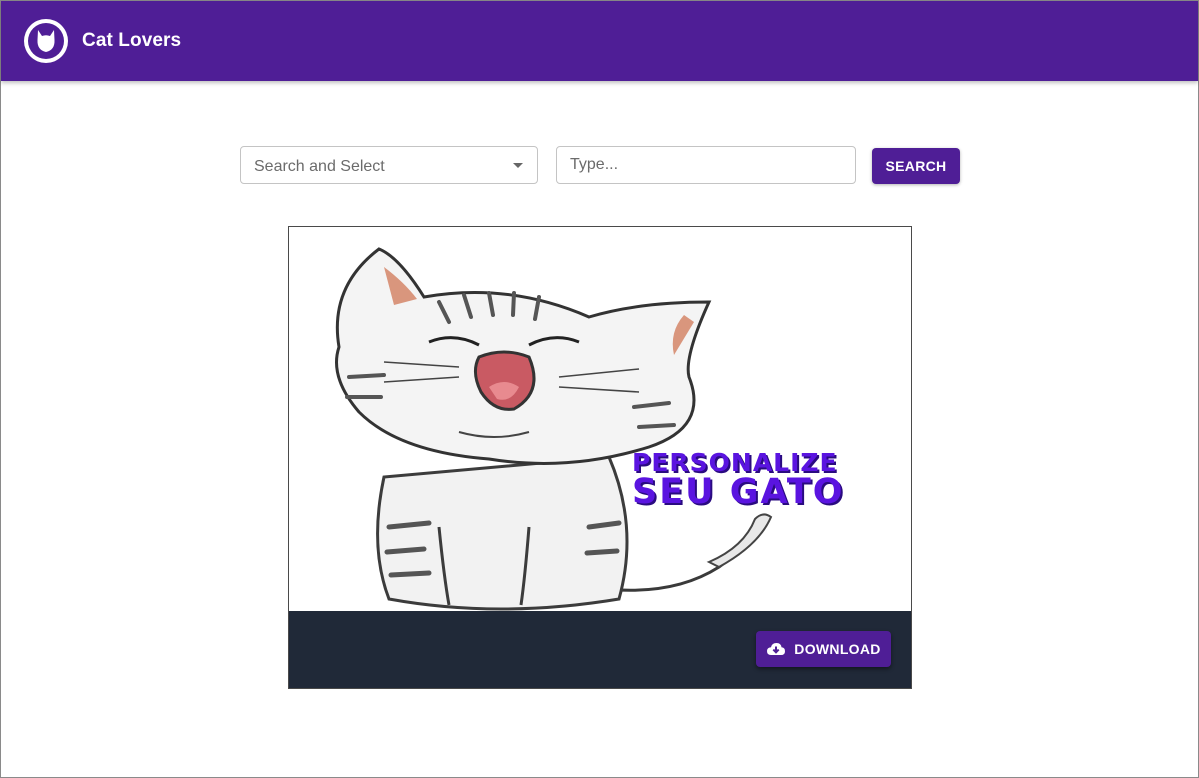 This screenshot has height=778, width=1199. I want to click on download-label: DOWNLOAD, so click(837, 649).